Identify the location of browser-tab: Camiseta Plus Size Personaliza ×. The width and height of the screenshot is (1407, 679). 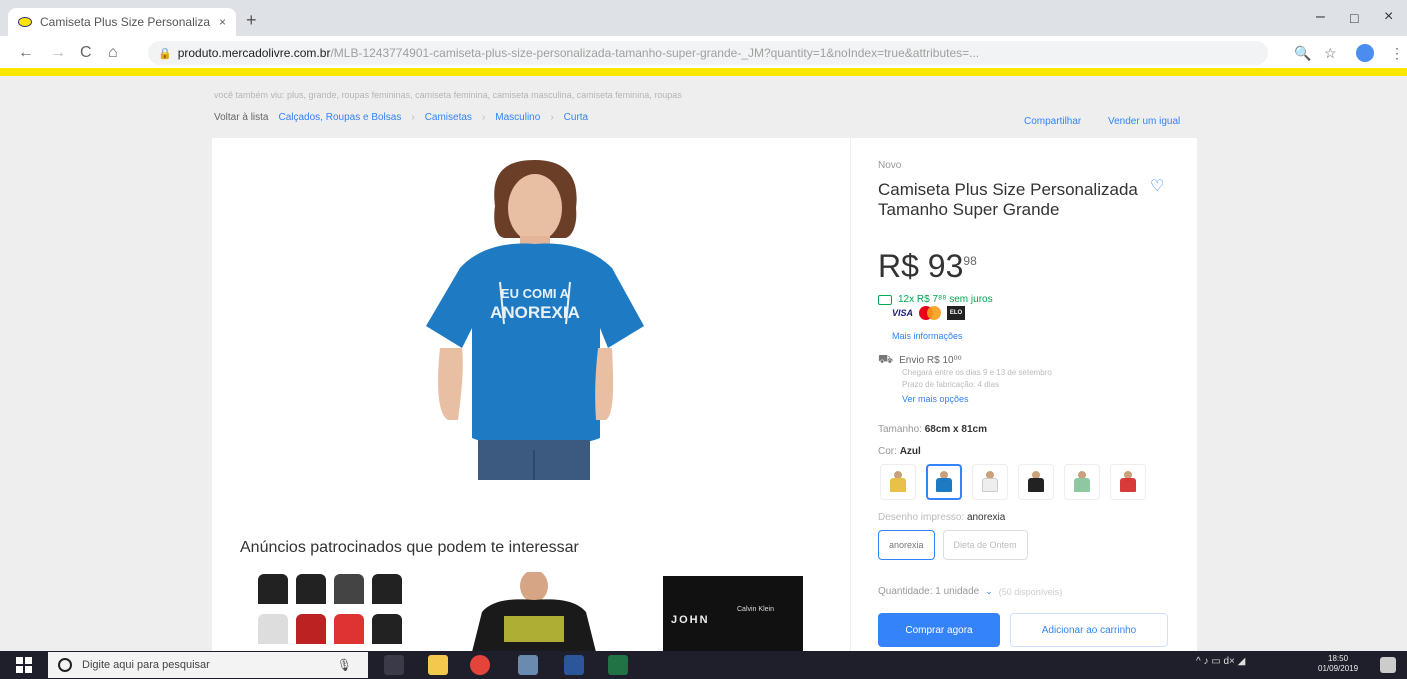
(122, 22).